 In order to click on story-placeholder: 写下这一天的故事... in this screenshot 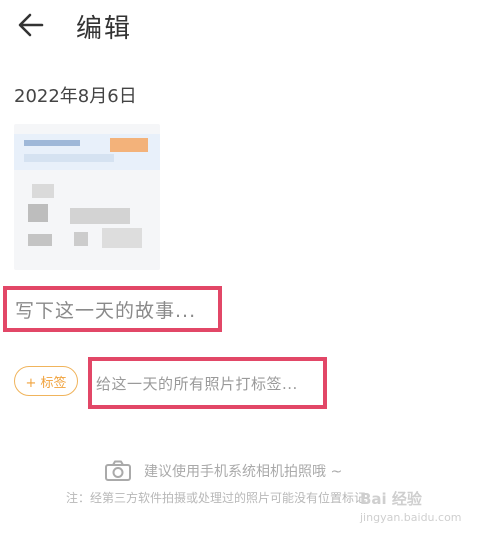, I will do `click(106, 310)`.